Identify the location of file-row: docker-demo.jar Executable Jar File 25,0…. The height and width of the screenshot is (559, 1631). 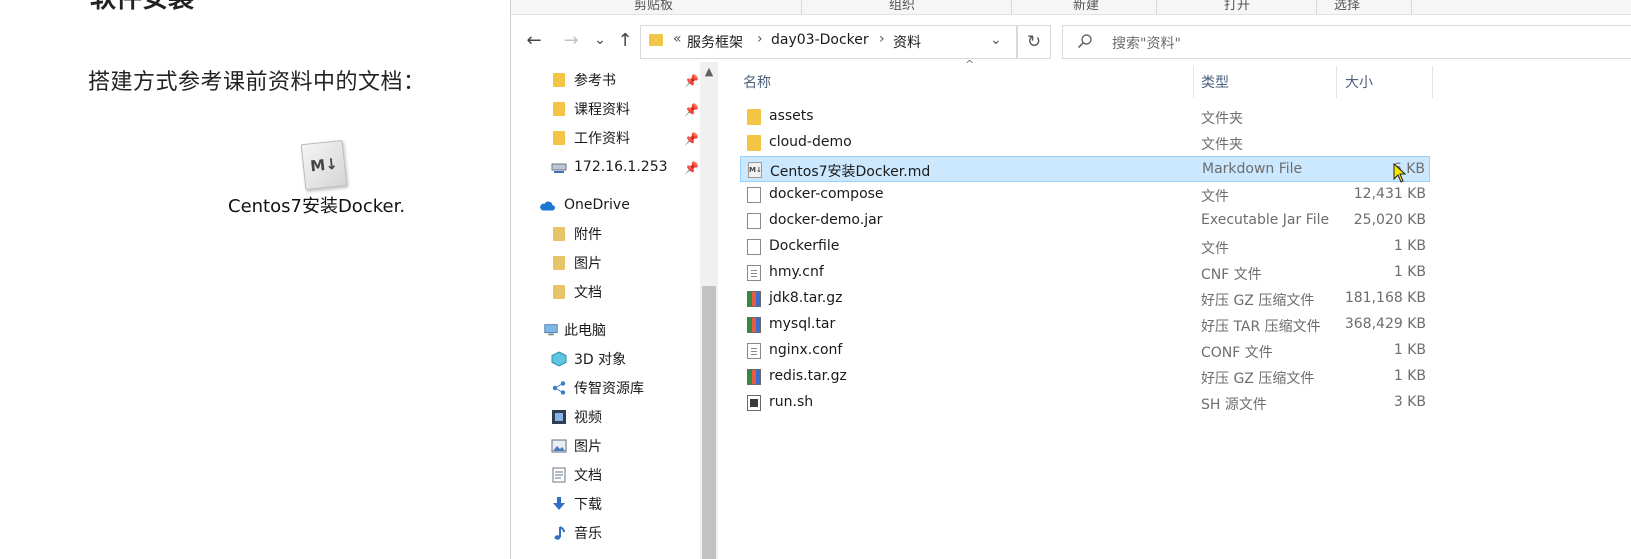
(1085, 221).